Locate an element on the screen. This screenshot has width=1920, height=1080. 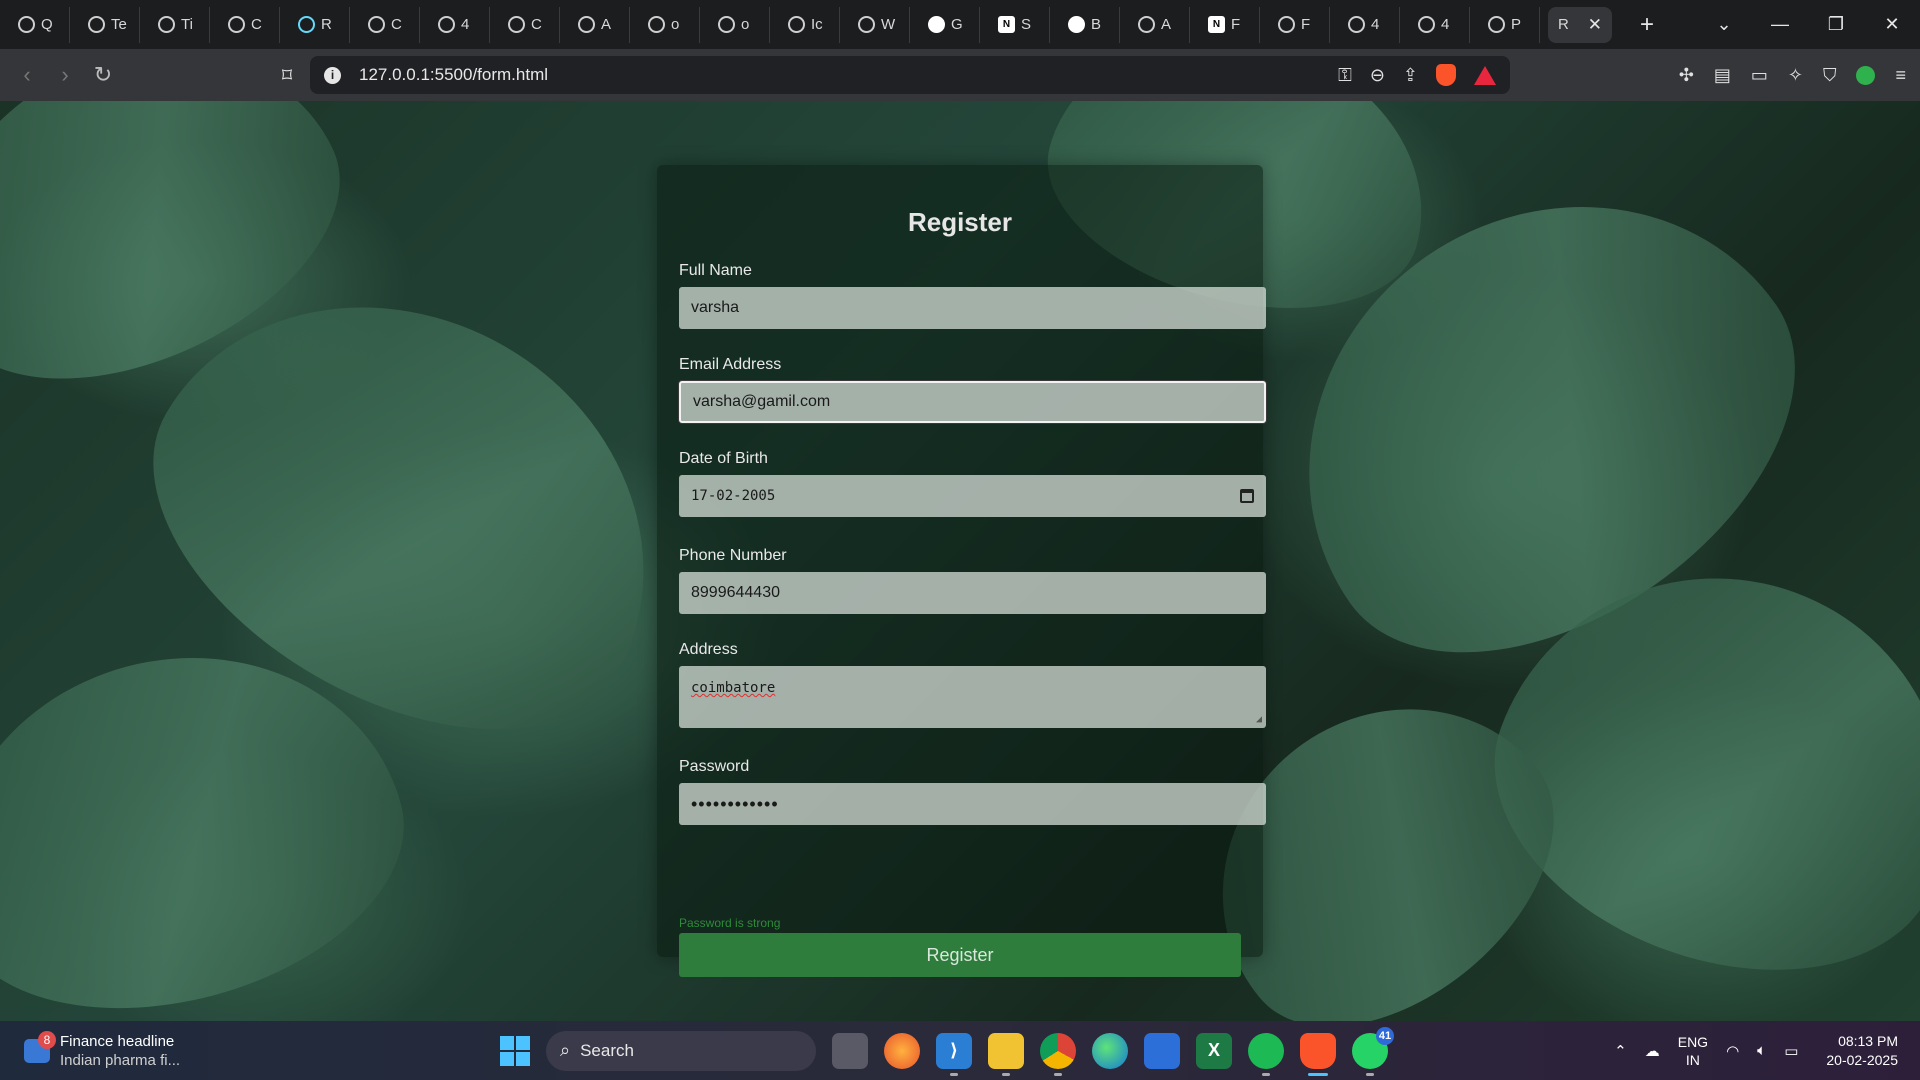
react-icon is located at coordinates (306, 24).